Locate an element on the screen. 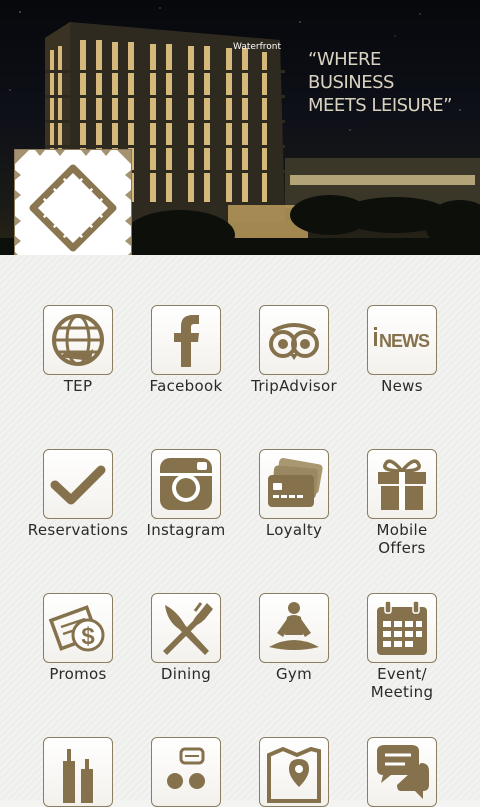 The image size is (480, 807). tep-button is located at coordinates (78, 340).